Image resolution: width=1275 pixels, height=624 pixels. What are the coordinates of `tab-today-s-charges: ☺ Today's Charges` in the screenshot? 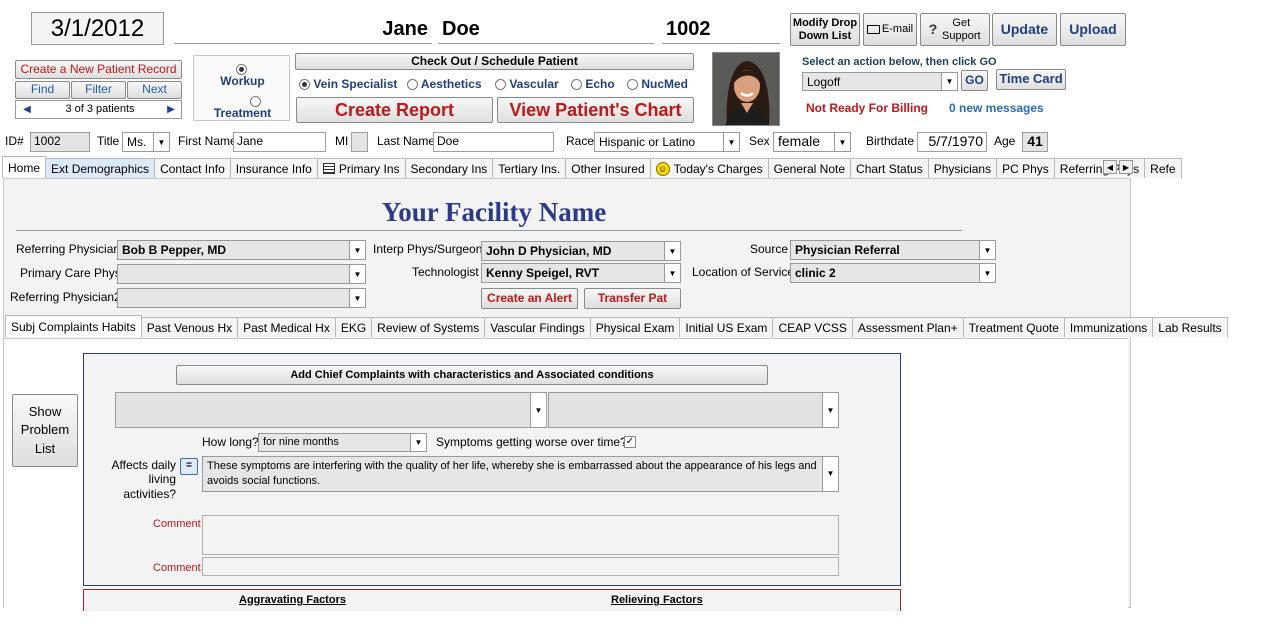 It's located at (709, 168).